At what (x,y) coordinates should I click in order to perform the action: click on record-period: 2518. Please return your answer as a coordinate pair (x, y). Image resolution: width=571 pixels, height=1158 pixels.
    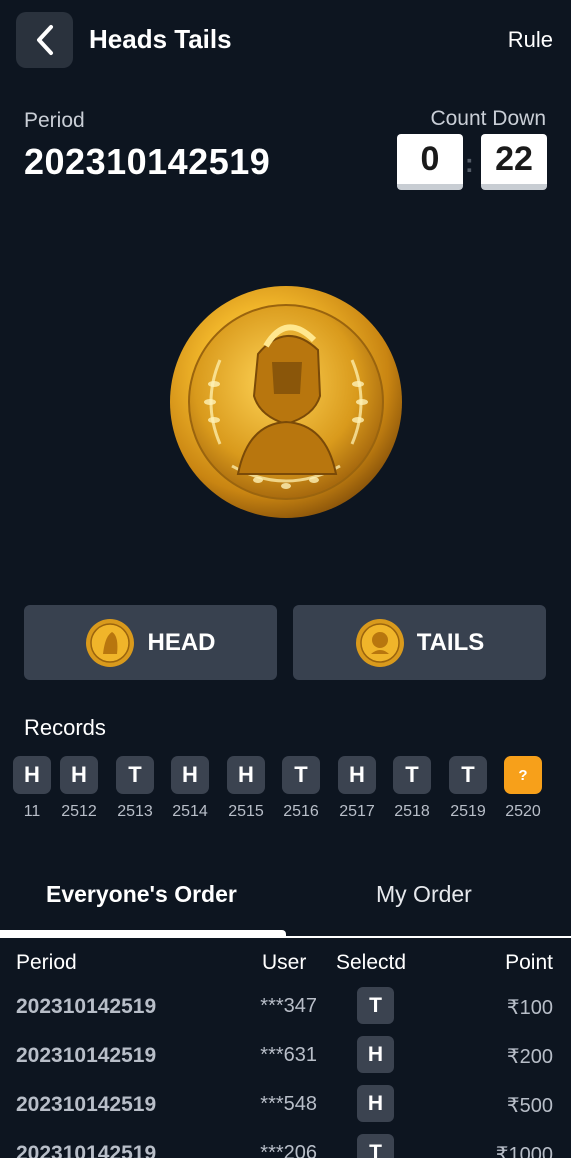
    Looking at the image, I should click on (412, 811).